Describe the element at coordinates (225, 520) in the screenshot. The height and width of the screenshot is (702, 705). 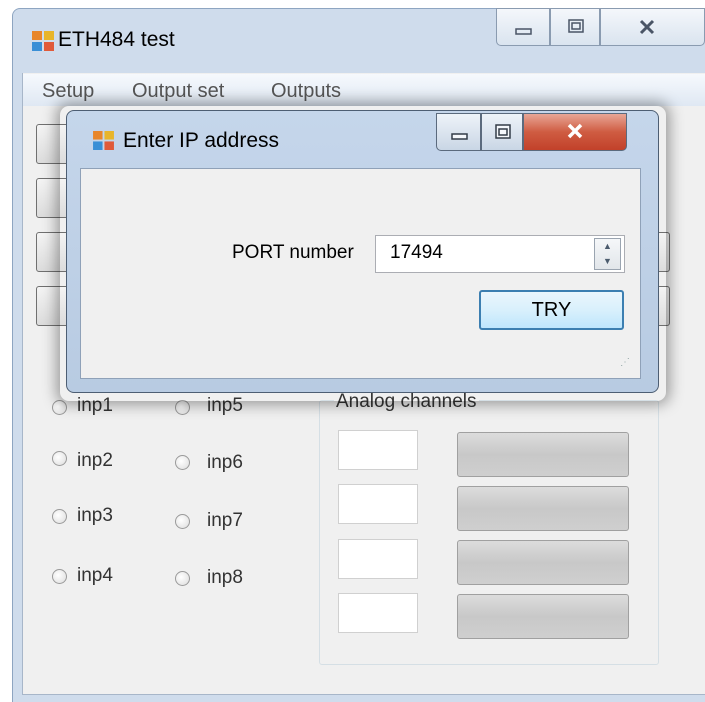
I see `input-label-7: inp7` at that location.